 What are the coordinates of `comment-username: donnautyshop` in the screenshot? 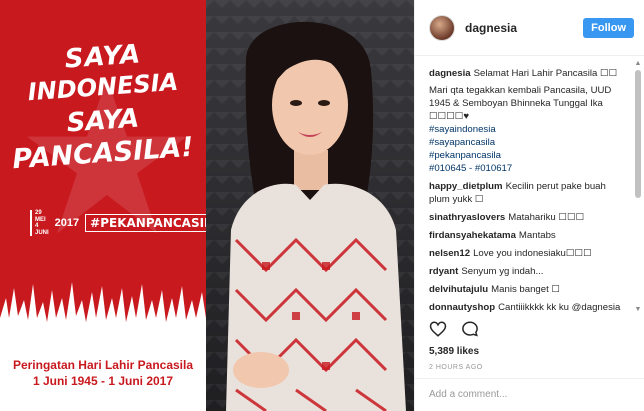 It's located at (462, 307).